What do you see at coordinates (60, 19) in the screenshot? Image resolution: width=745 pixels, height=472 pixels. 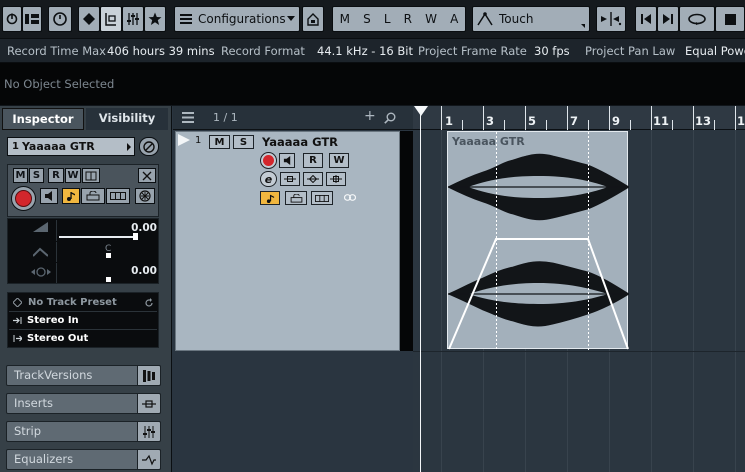 I see `constrain-delay-icon` at bounding box center [60, 19].